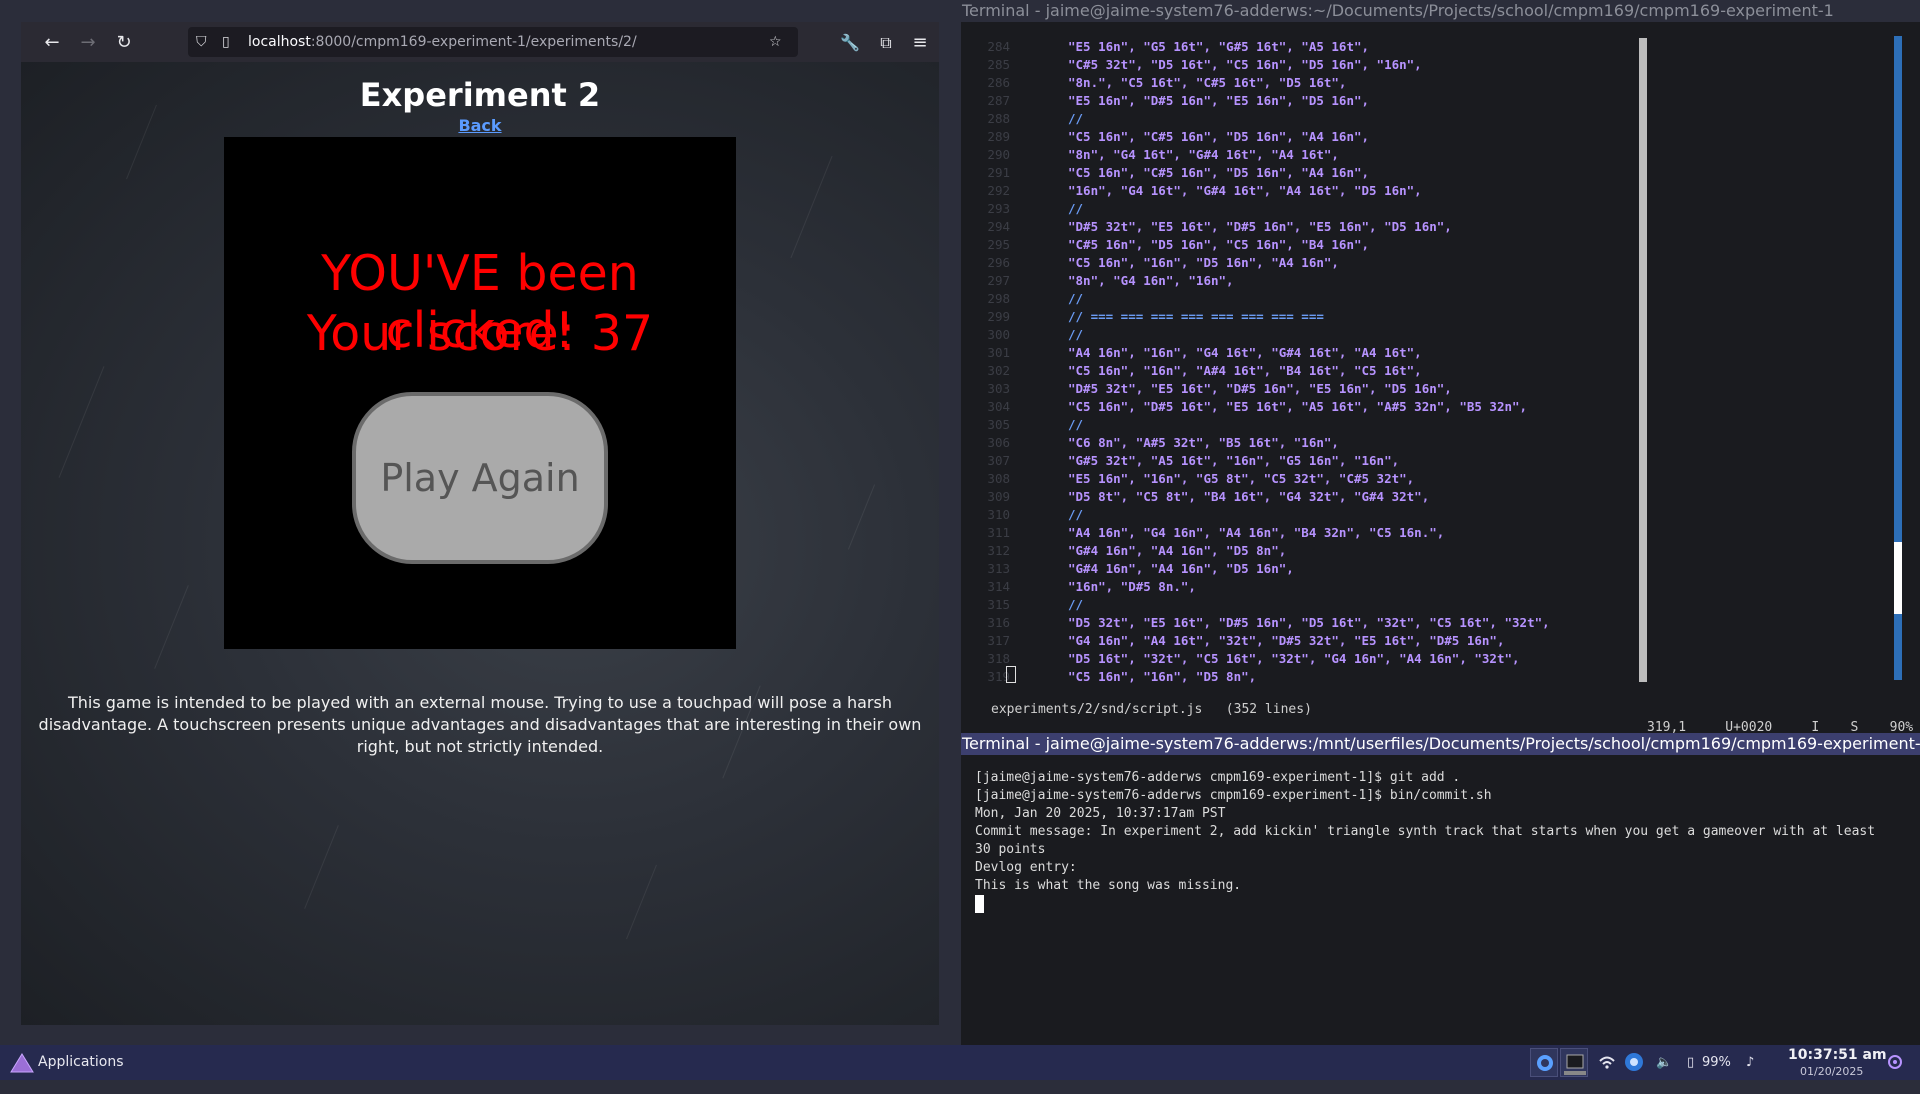  Describe the element at coordinates (998, 190) in the screenshot. I see `line-number: 292` at that location.